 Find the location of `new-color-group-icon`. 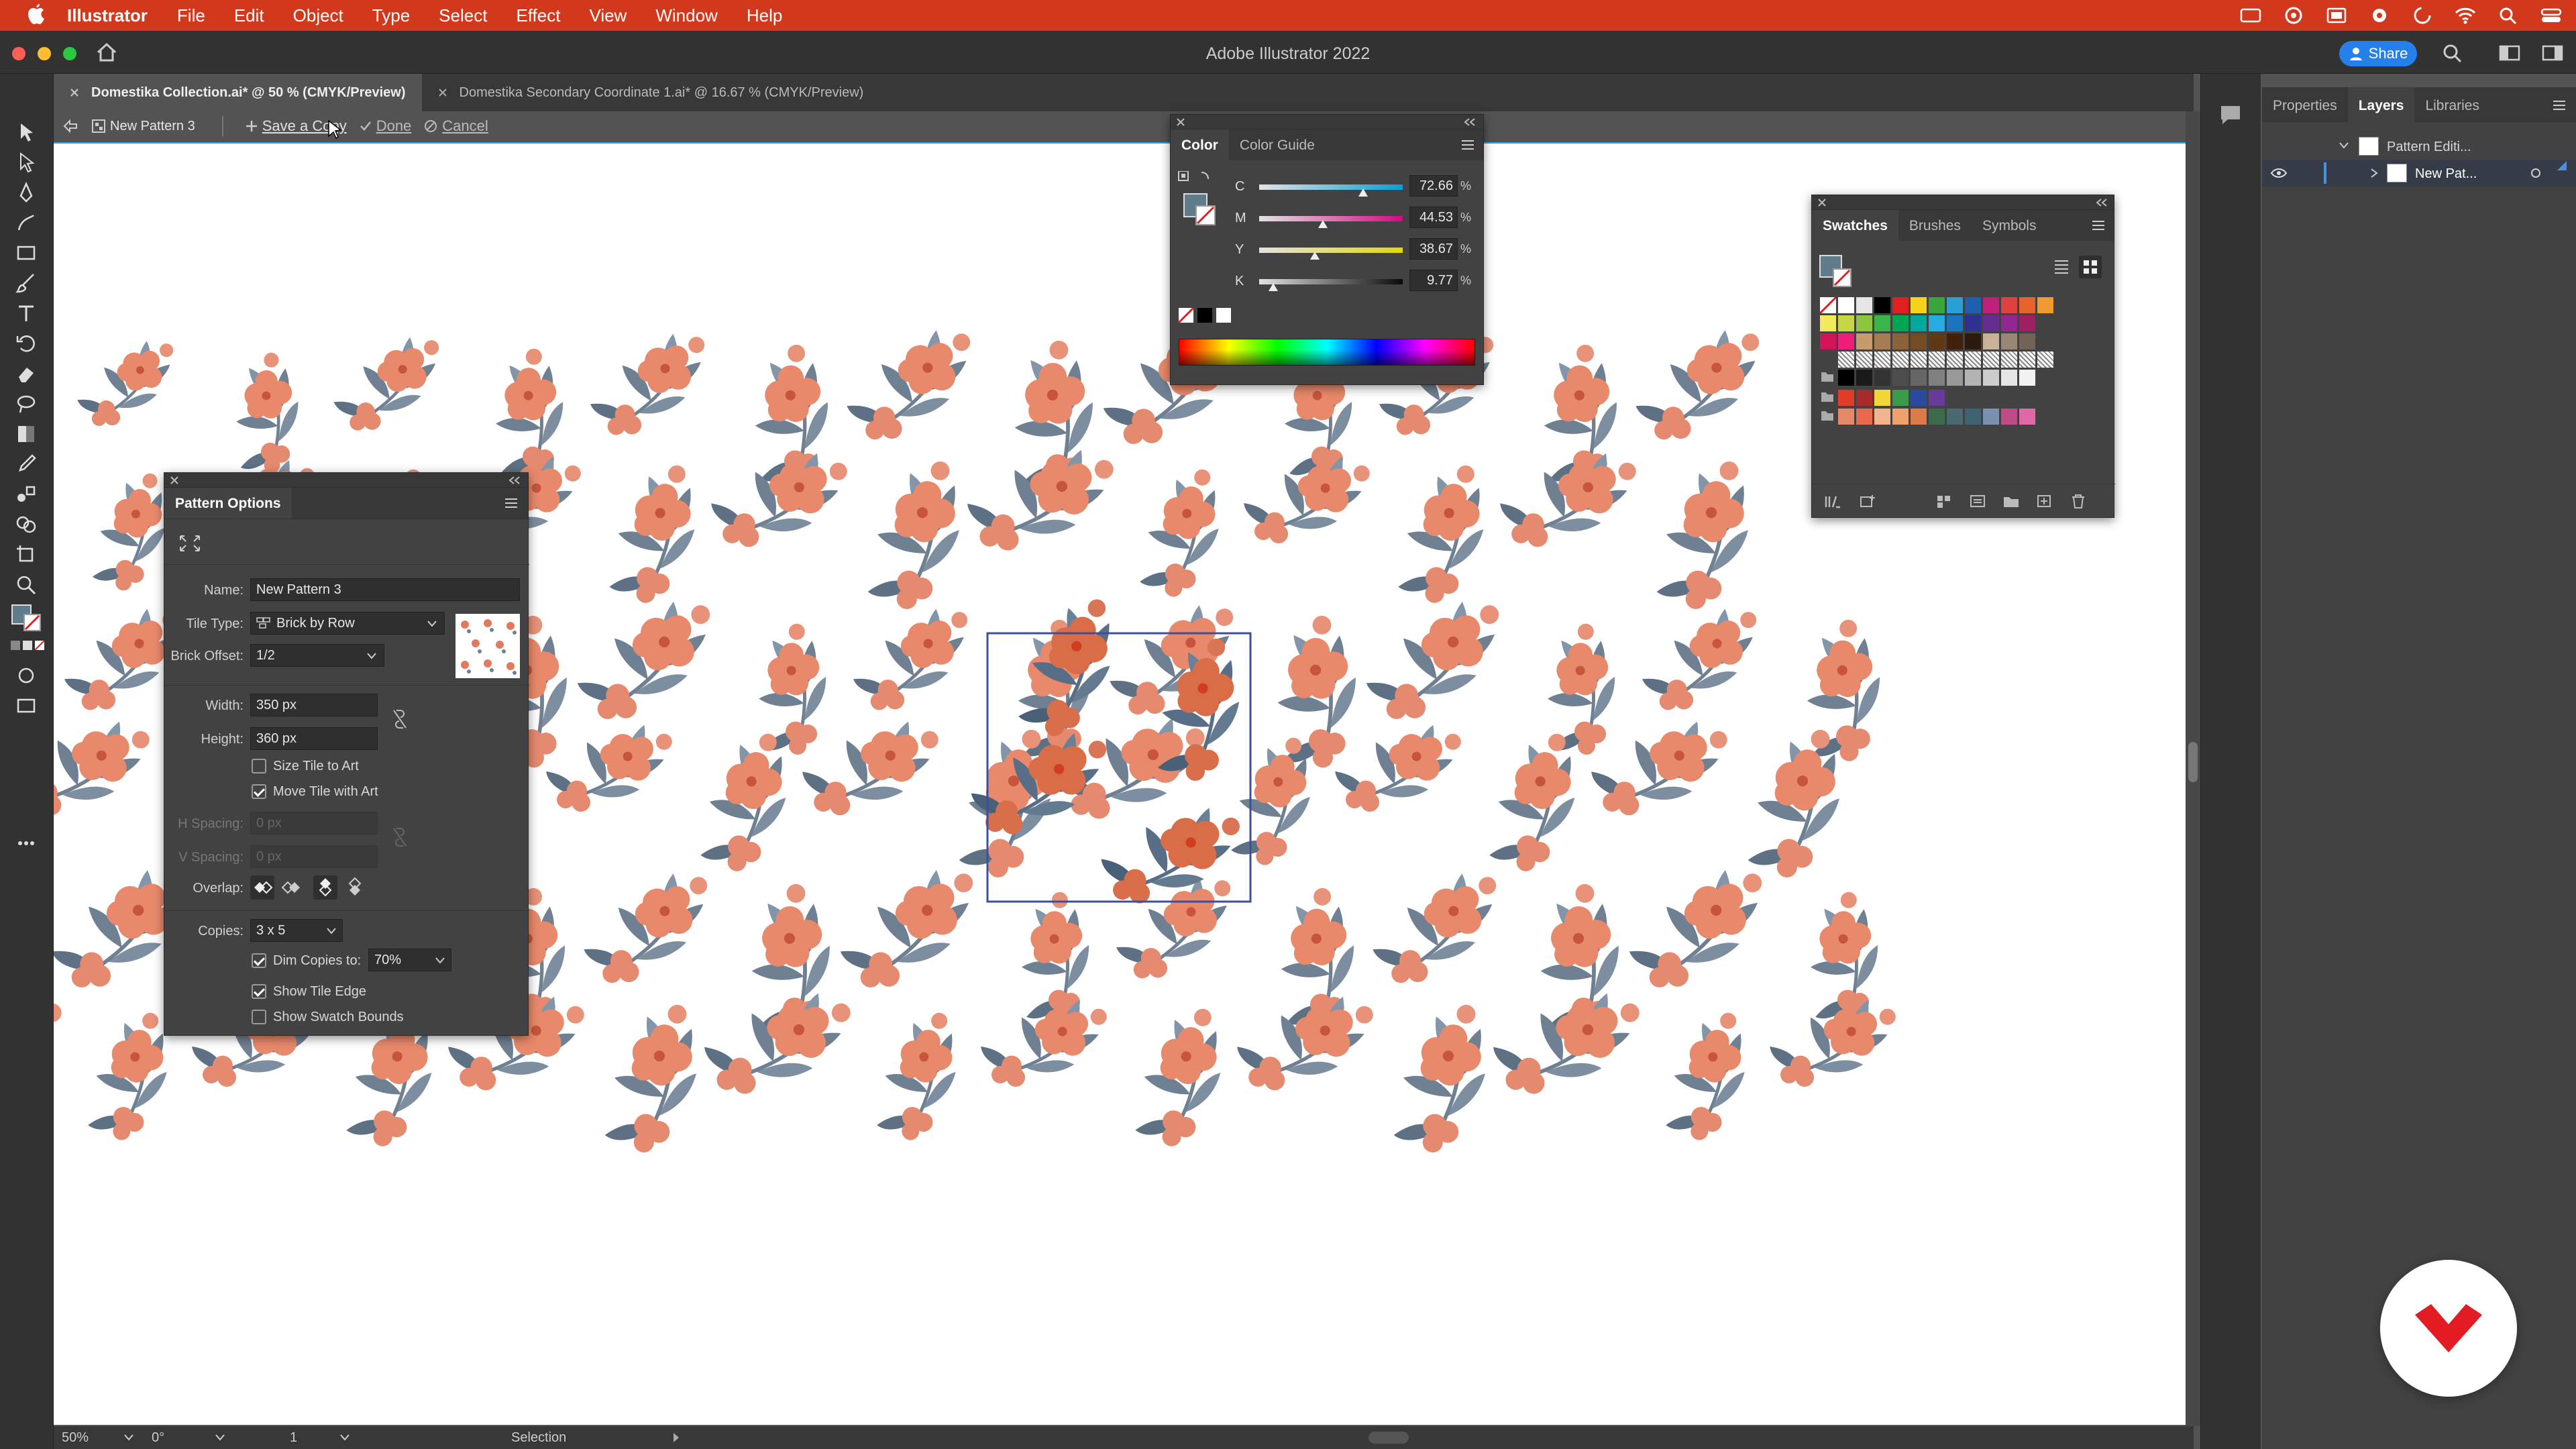

new-color-group-icon is located at coordinates (2011, 501).